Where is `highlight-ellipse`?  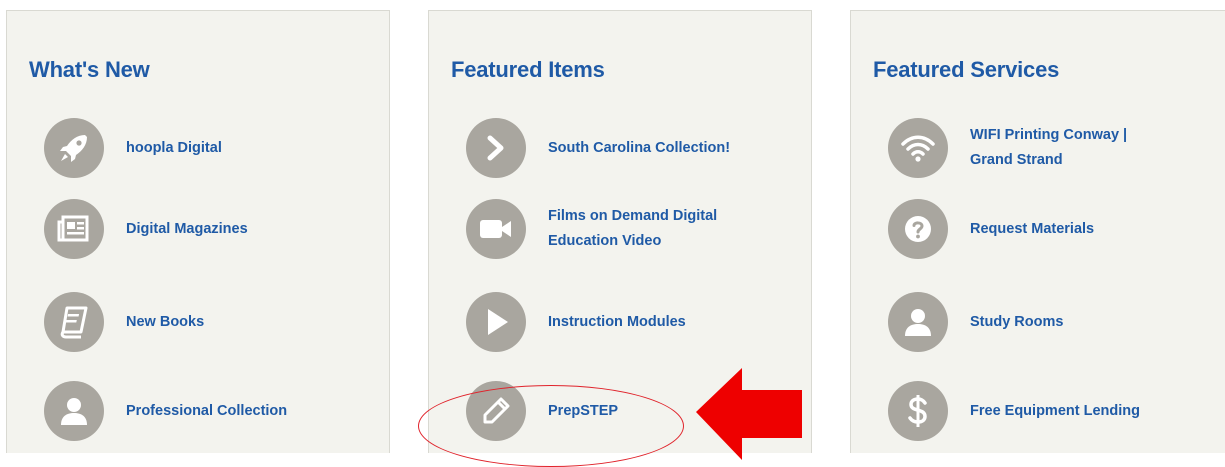 highlight-ellipse is located at coordinates (551, 426).